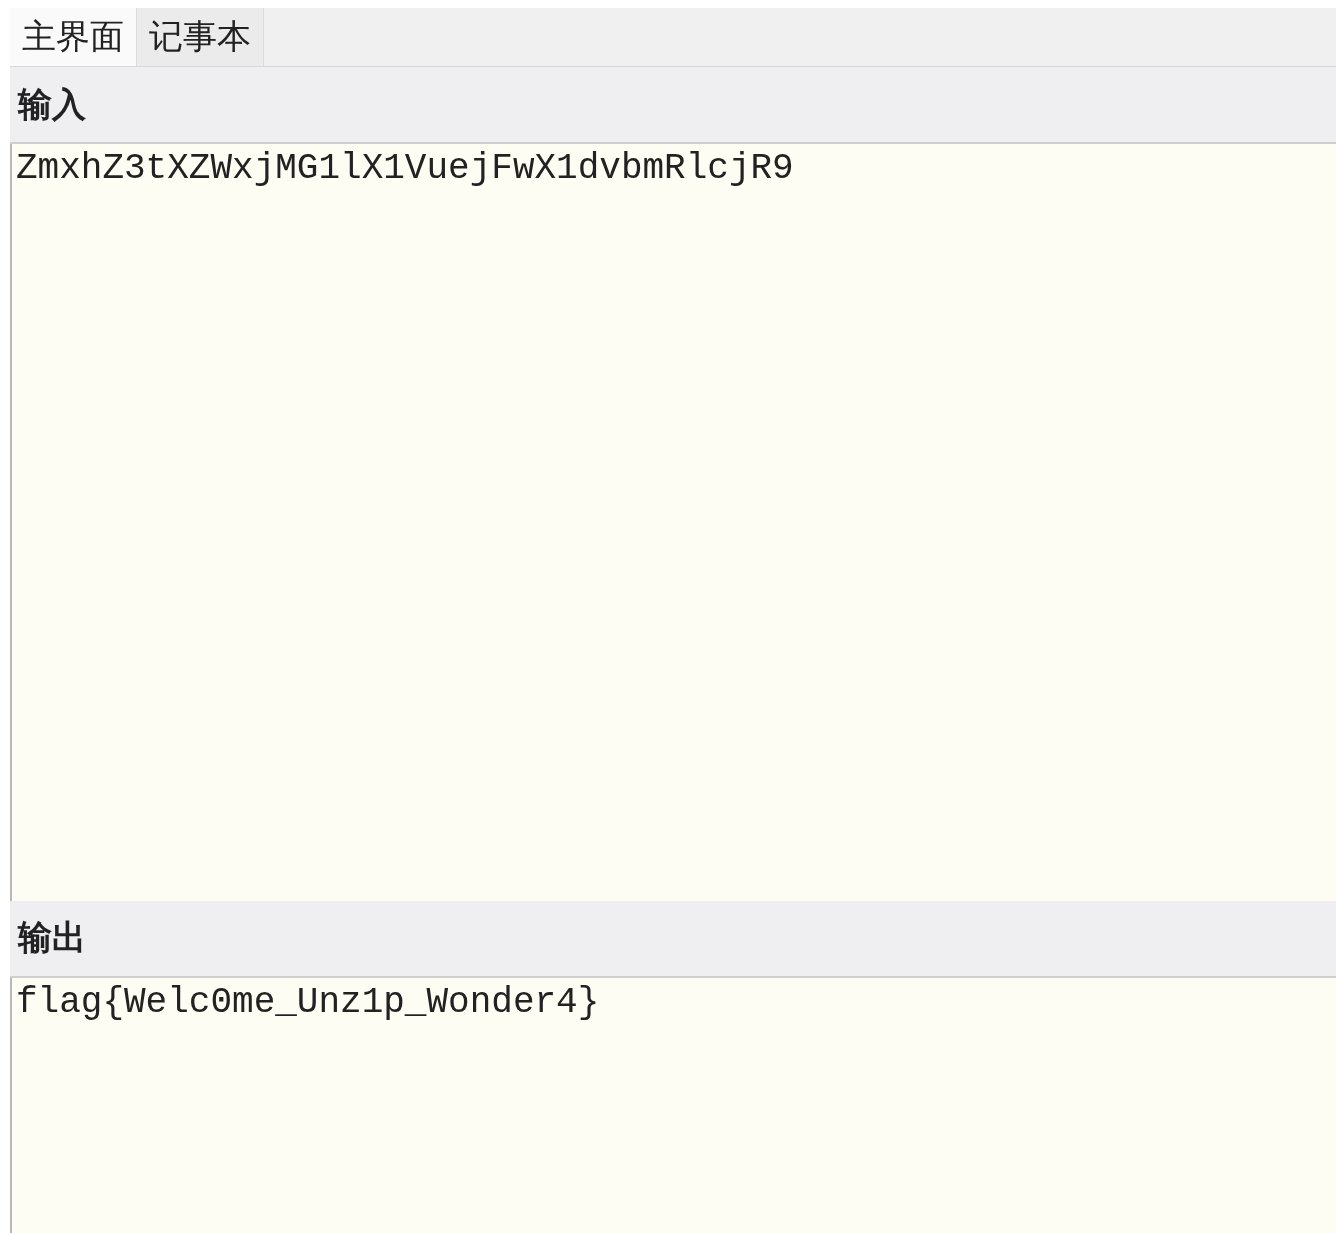 This screenshot has width=1336, height=1233. Describe the element at coordinates (200, 37) in the screenshot. I see `tab: 记事本` at that location.